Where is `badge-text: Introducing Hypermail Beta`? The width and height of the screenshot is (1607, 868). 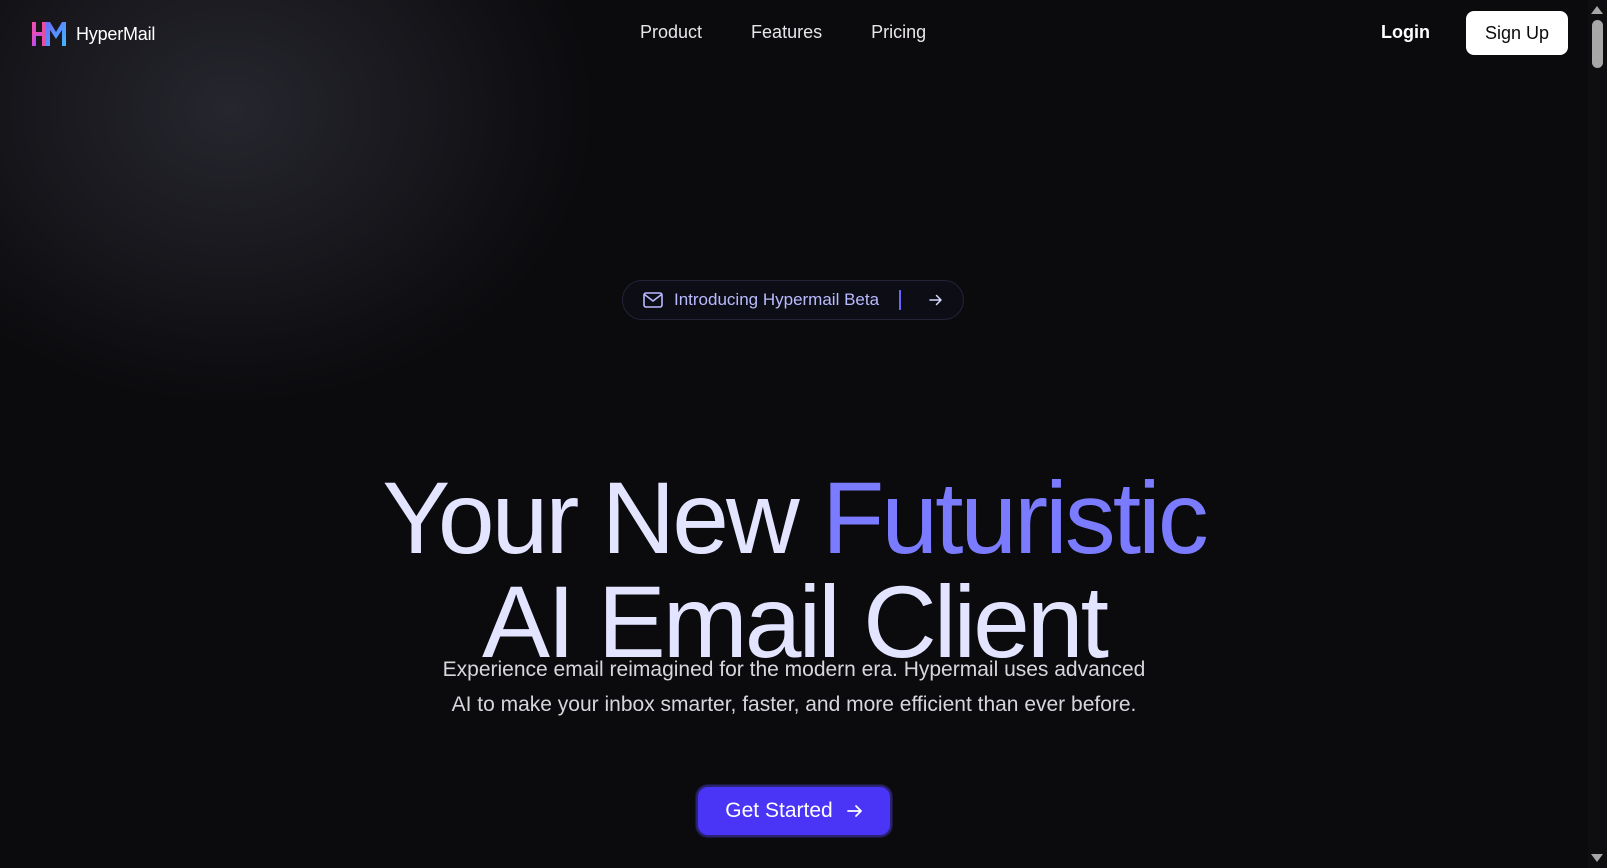
badge-text: Introducing Hypermail Beta is located at coordinates (777, 299).